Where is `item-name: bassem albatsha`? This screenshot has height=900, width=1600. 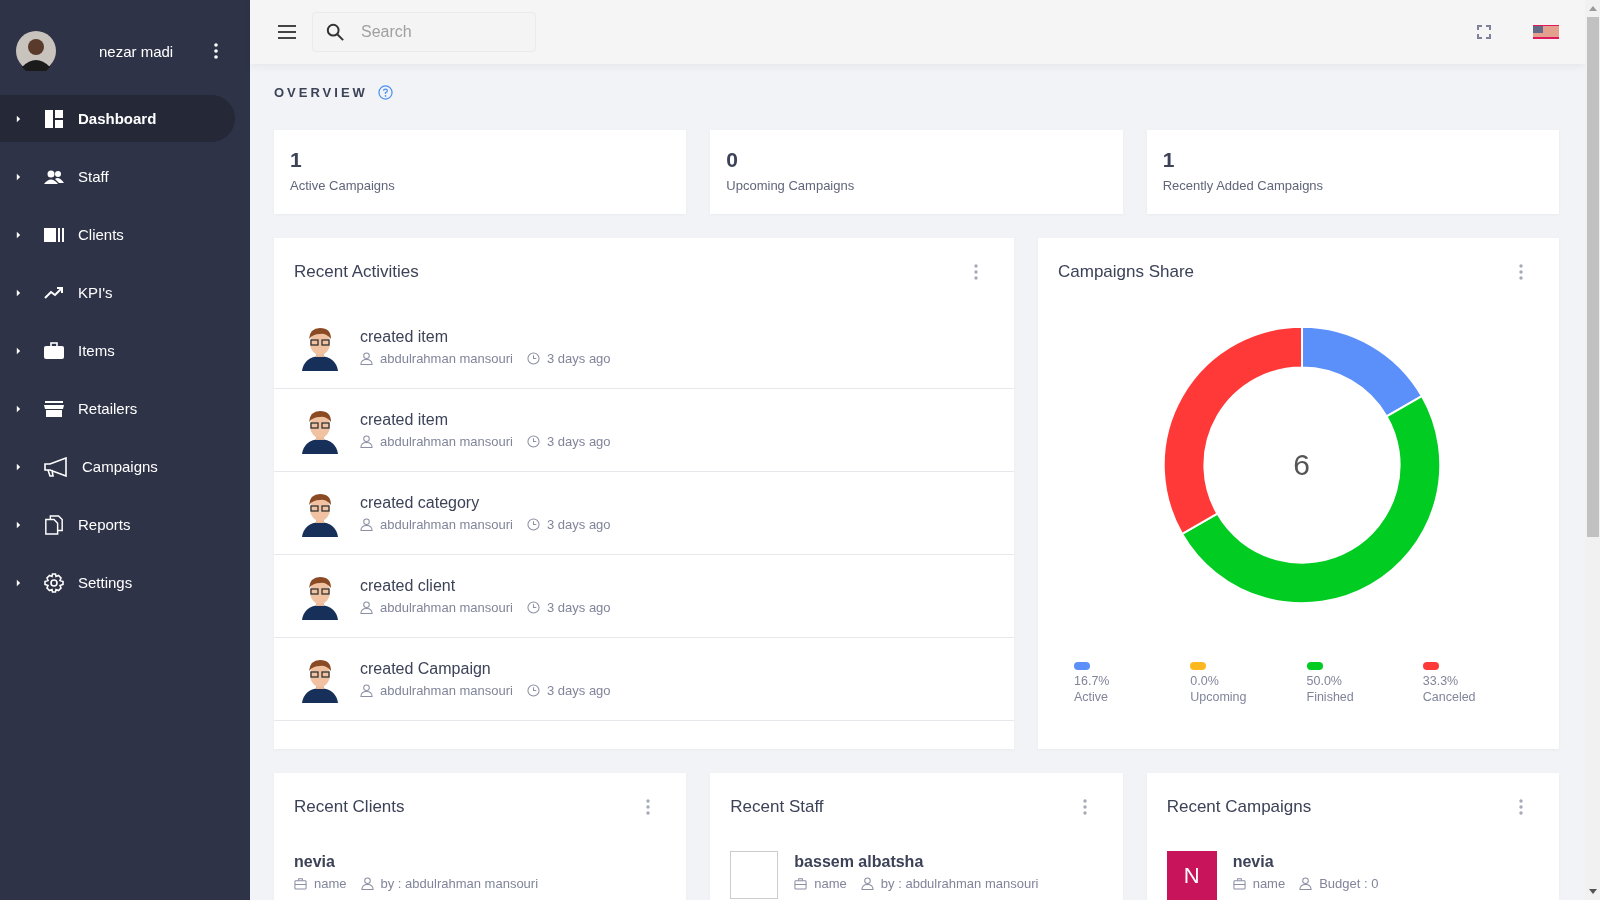 item-name: bassem albatsha is located at coordinates (859, 862).